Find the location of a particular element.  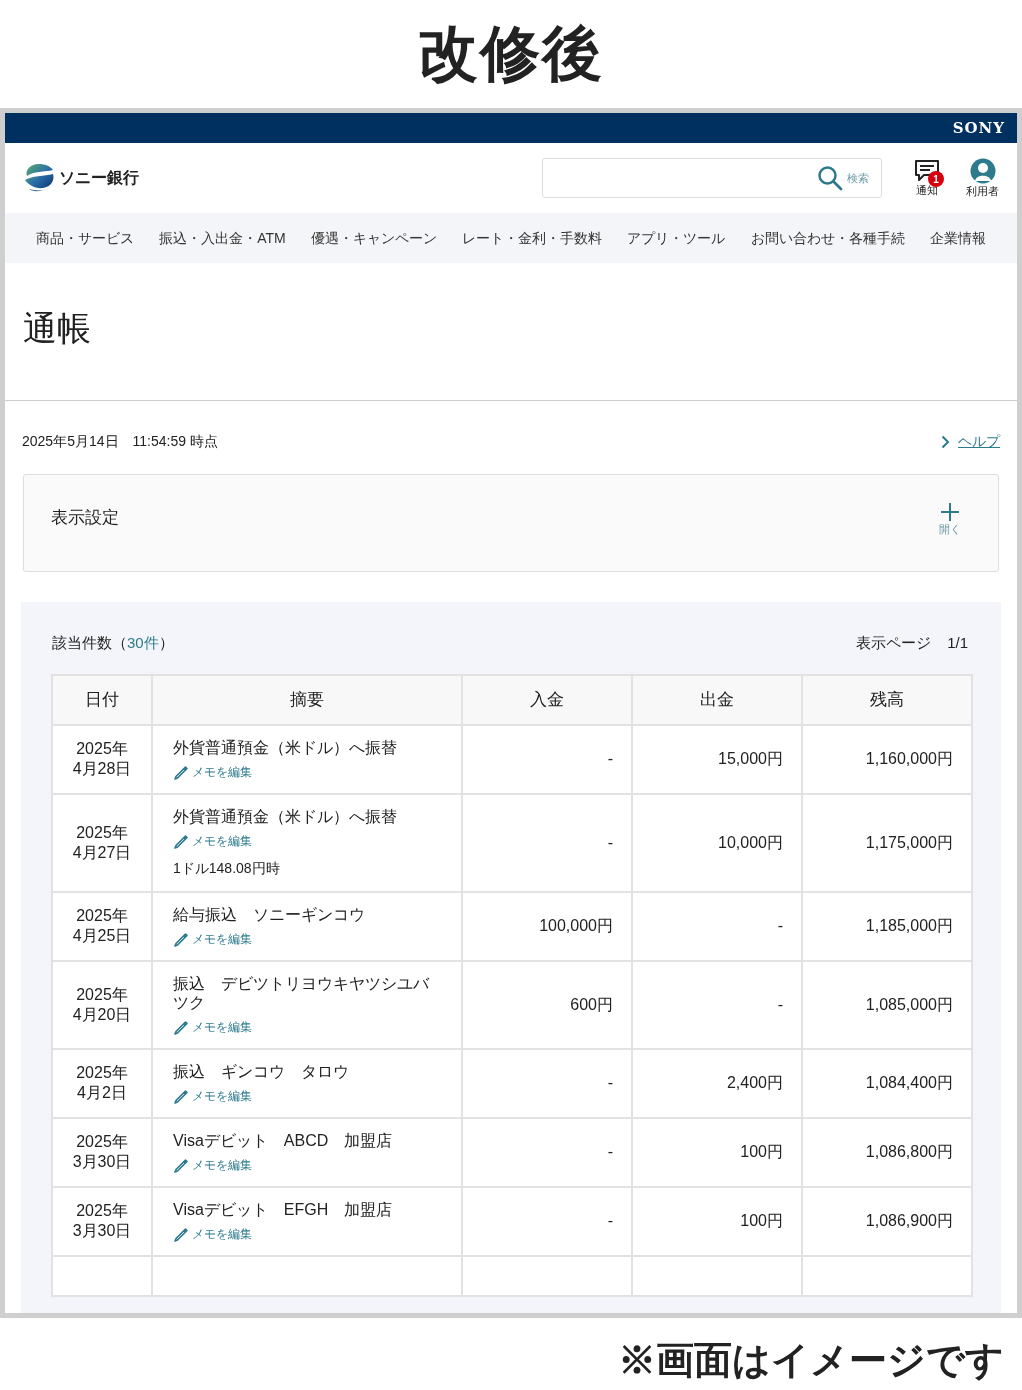

description: 給与振込 ソニーギンコウ is located at coordinates (269, 914).